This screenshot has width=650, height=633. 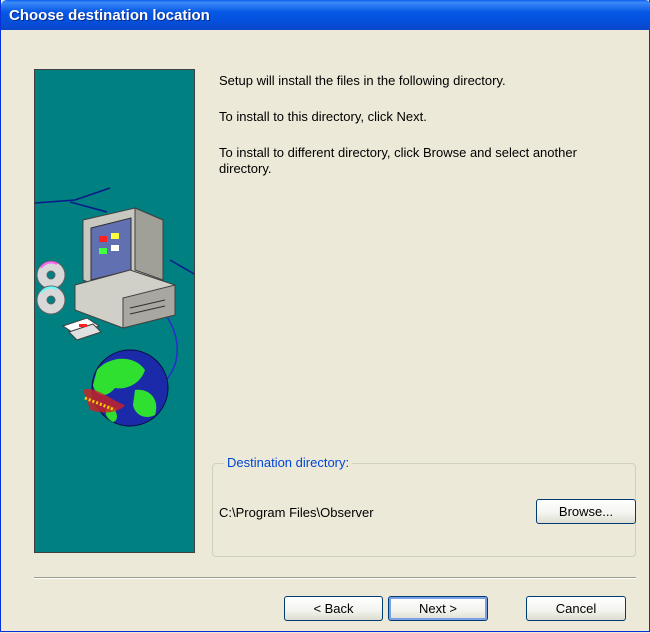 What do you see at coordinates (325, 15) in the screenshot?
I see `title-bar: Choose destination location` at bounding box center [325, 15].